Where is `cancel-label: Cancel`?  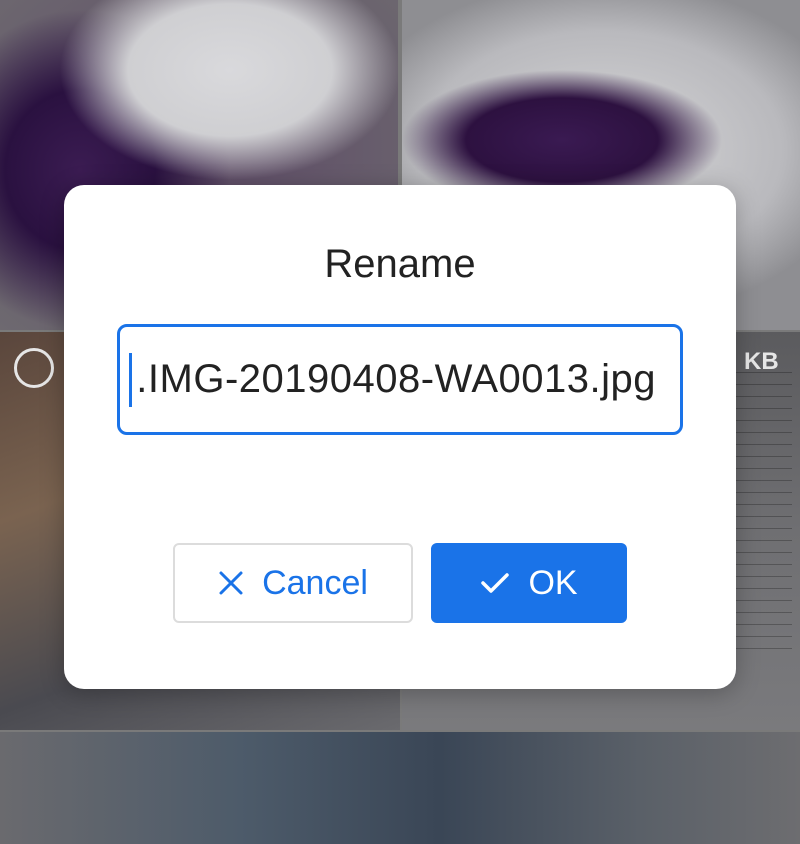 cancel-label: Cancel is located at coordinates (315, 582).